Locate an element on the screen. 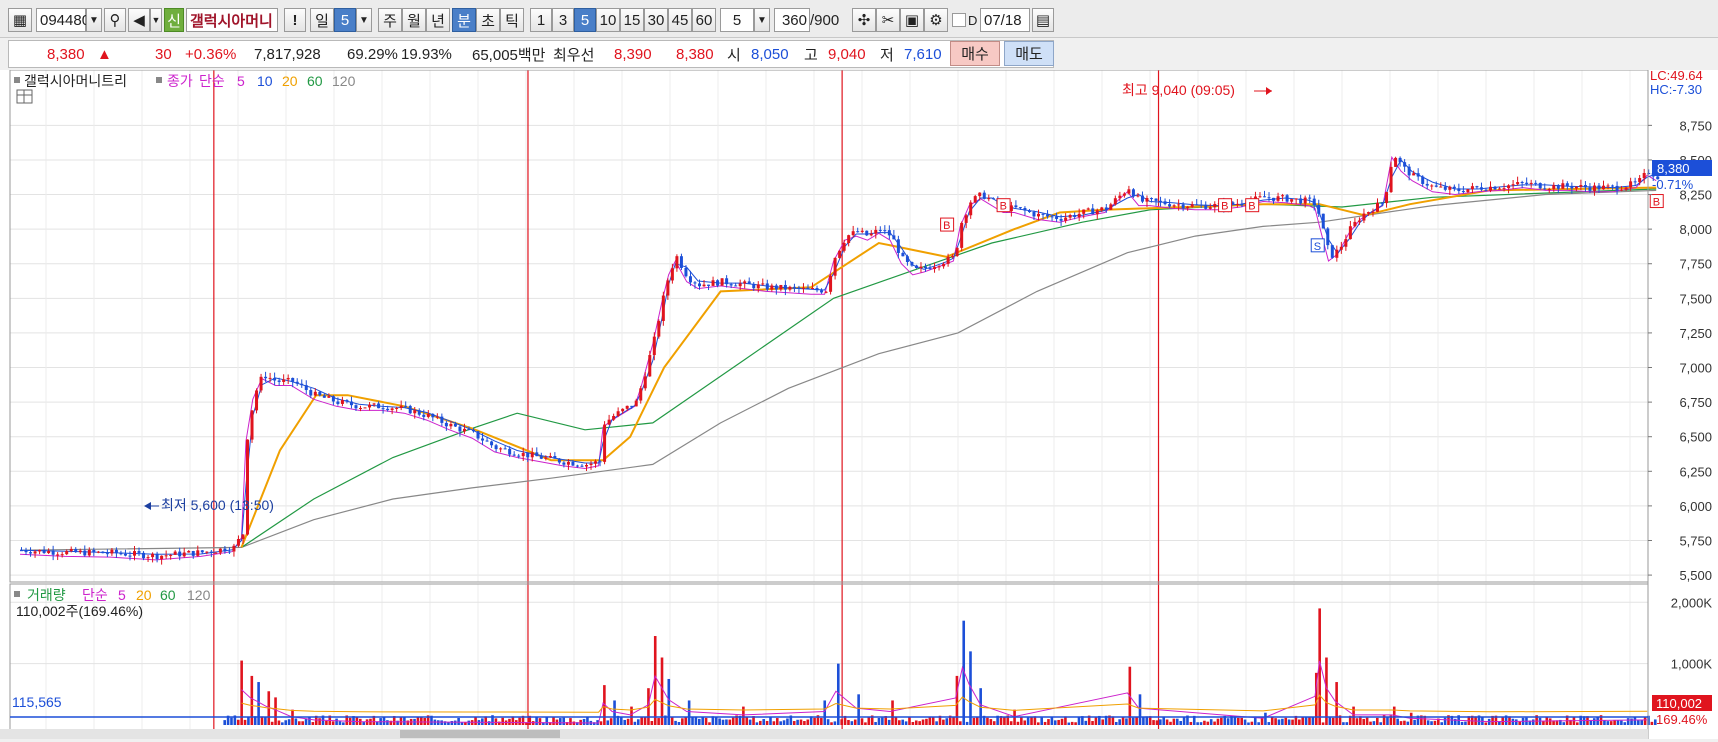  interval-30-button: 30 is located at coordinates (656, 20).